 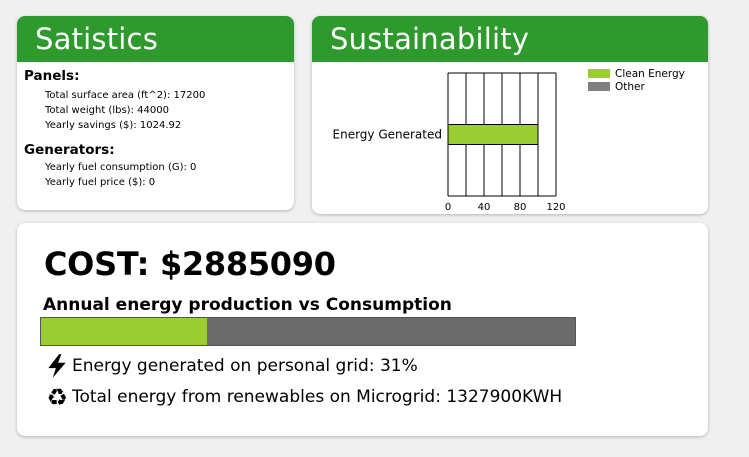 I want to click on savings-stat: Yearly savings ($): 1024.92, so click(x=113, y=125).